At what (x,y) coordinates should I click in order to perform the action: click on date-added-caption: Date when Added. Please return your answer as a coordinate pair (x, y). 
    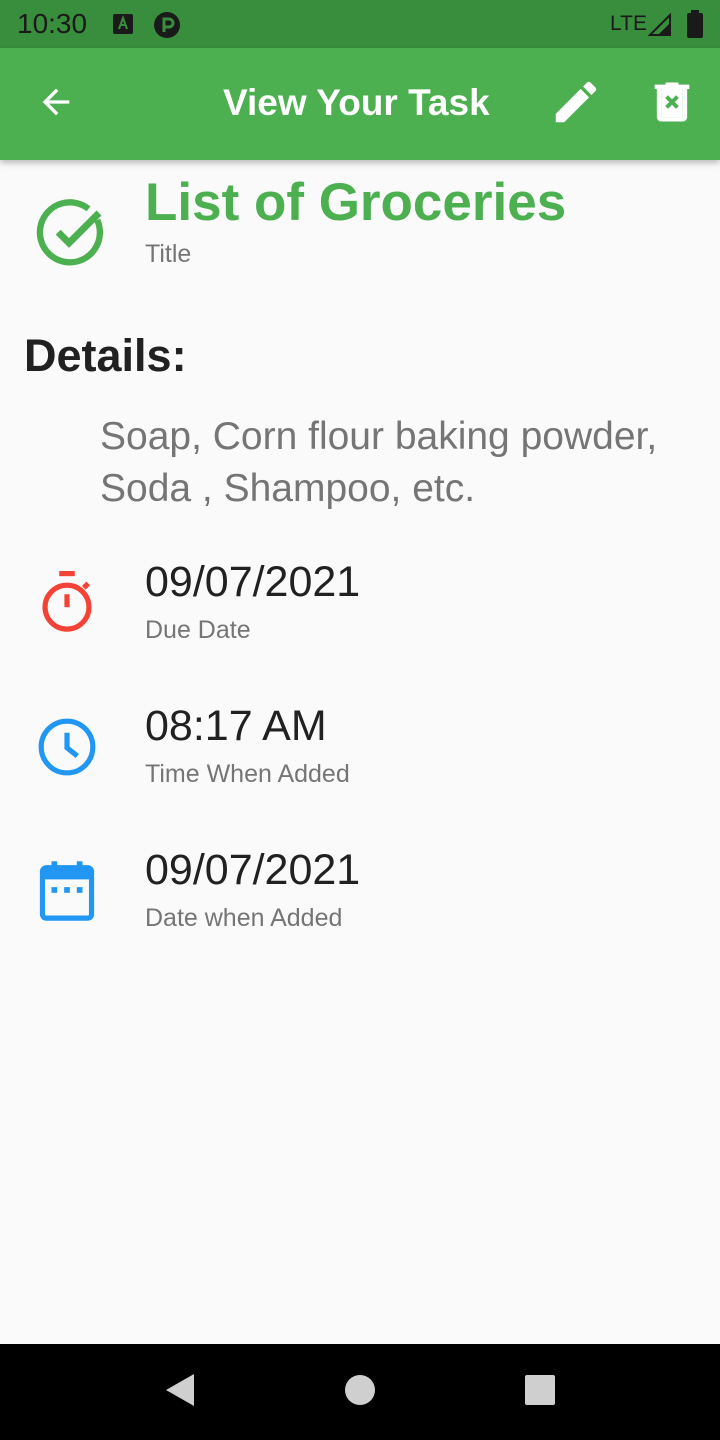
    Looking at the image, I should click on (244, 918).